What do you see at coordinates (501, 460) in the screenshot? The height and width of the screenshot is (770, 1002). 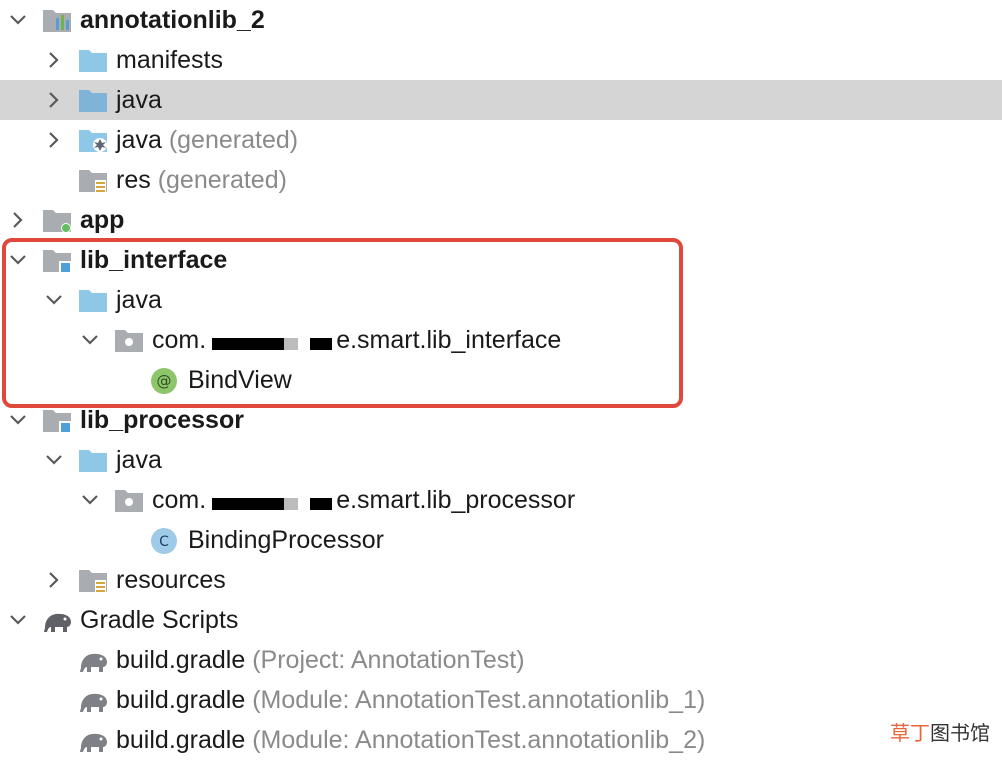 I see `tree-row-java: java` at bounding box center [501, 460].